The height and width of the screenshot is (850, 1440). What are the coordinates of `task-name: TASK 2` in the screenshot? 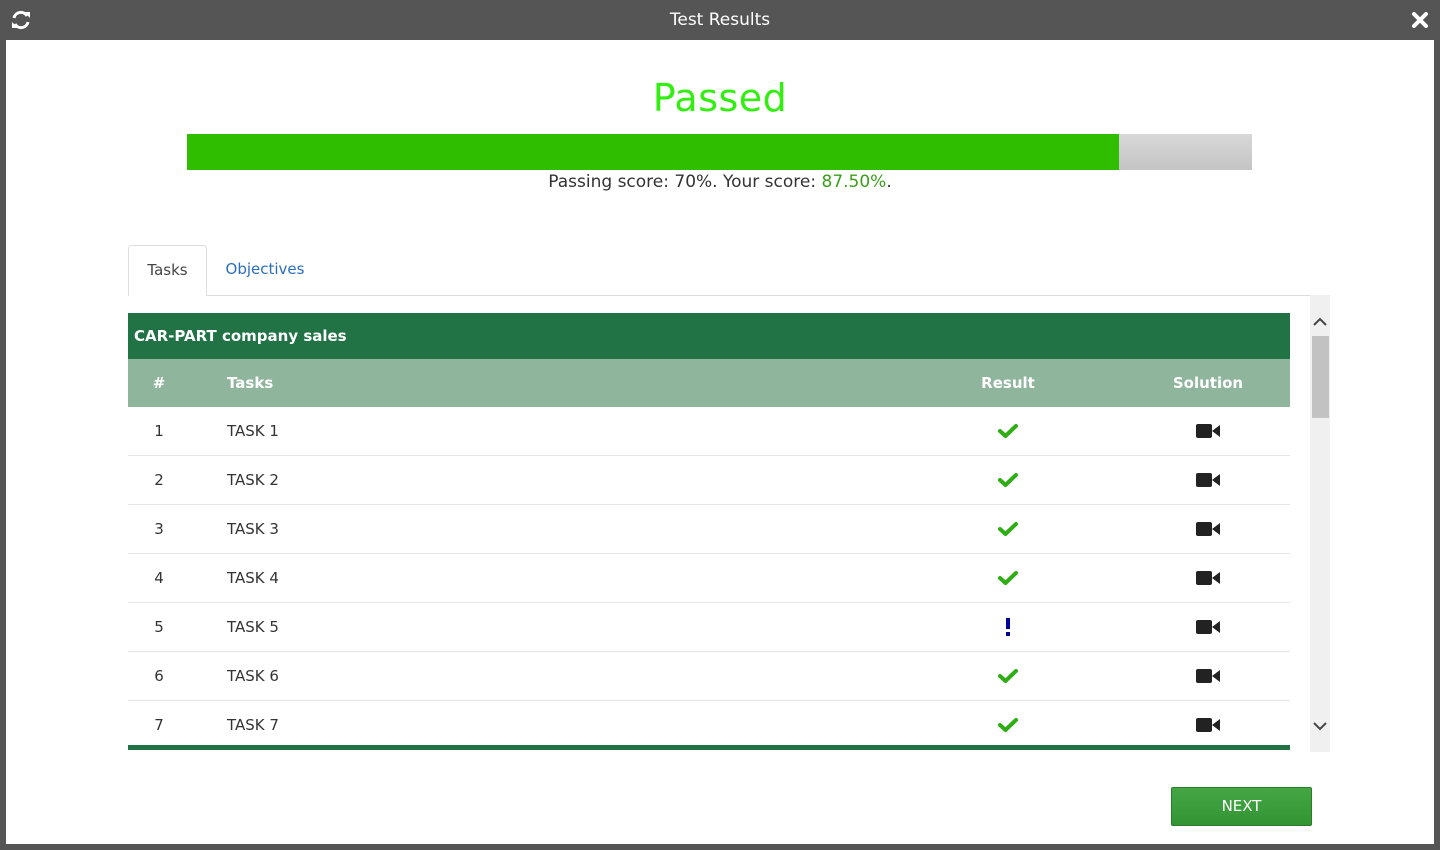 It's located at (253, 480).